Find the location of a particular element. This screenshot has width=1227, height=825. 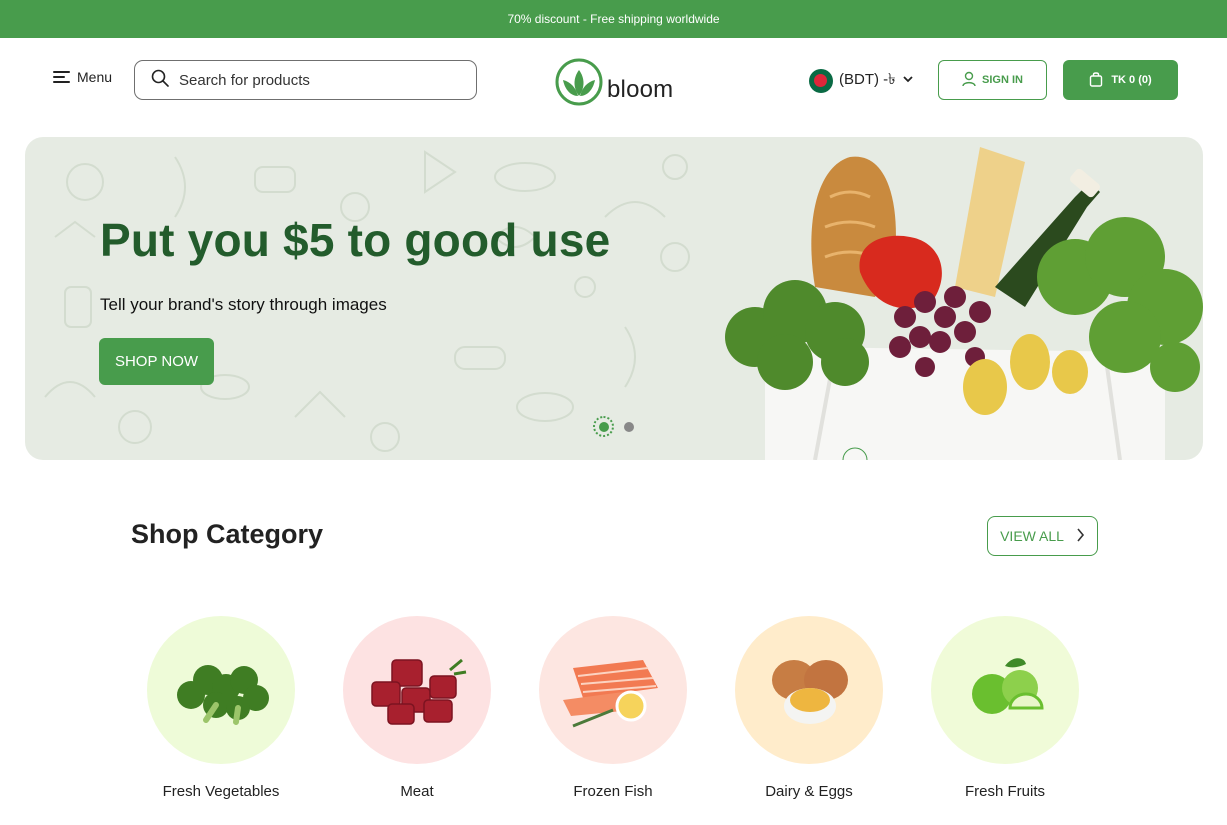

search-box is located at coordinates (305, 80).